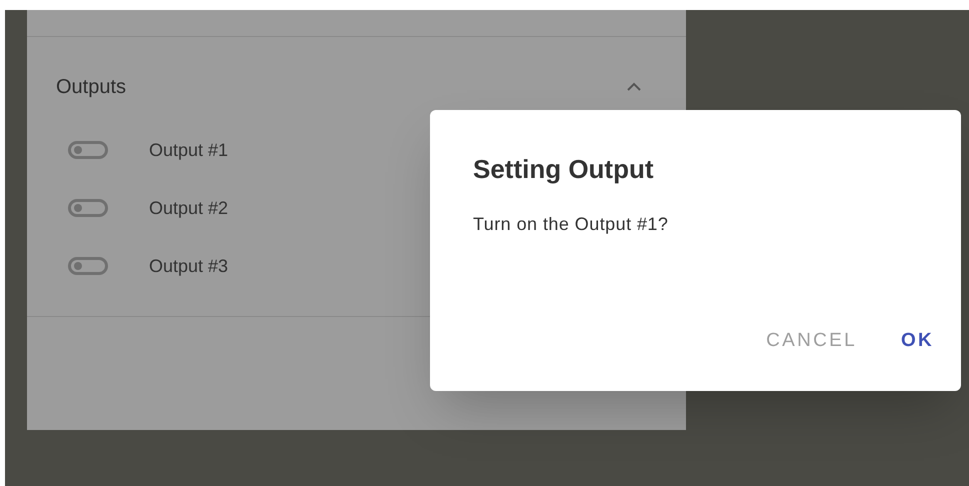 The image size is (969, 486). I want to click on dialog-title: Setting Output, so click(563, 169).